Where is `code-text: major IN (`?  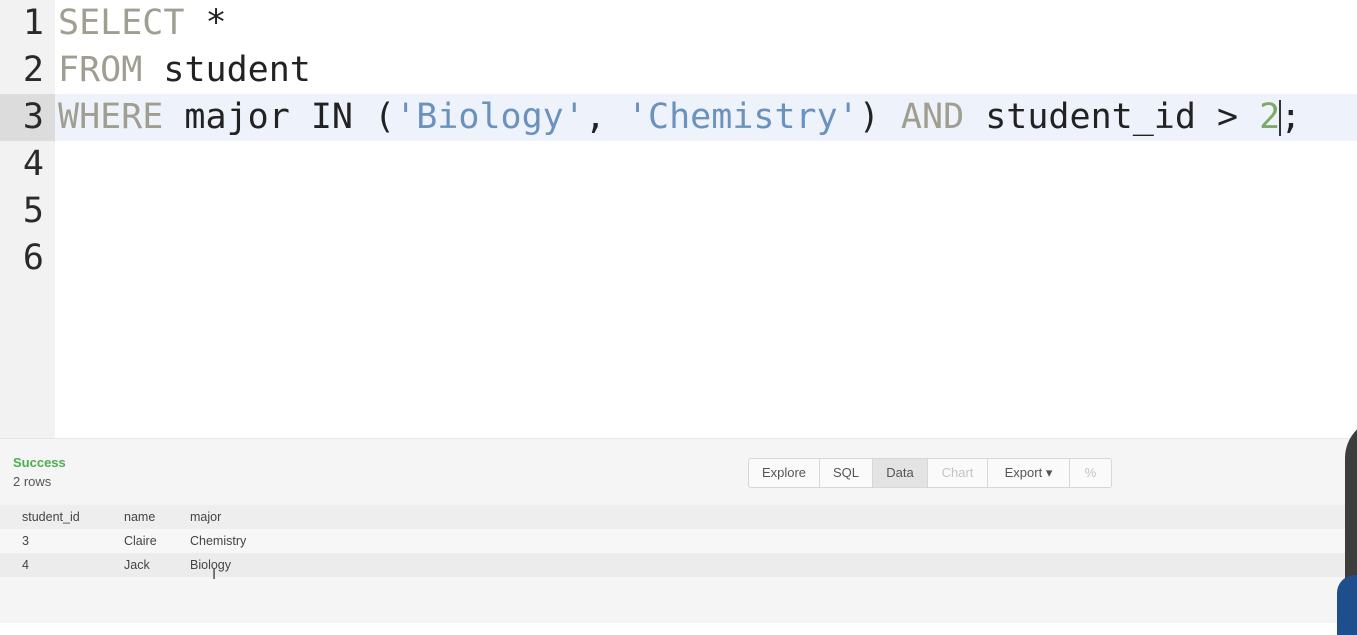 code-text: major IN ( is located at coordinates (279, 117).